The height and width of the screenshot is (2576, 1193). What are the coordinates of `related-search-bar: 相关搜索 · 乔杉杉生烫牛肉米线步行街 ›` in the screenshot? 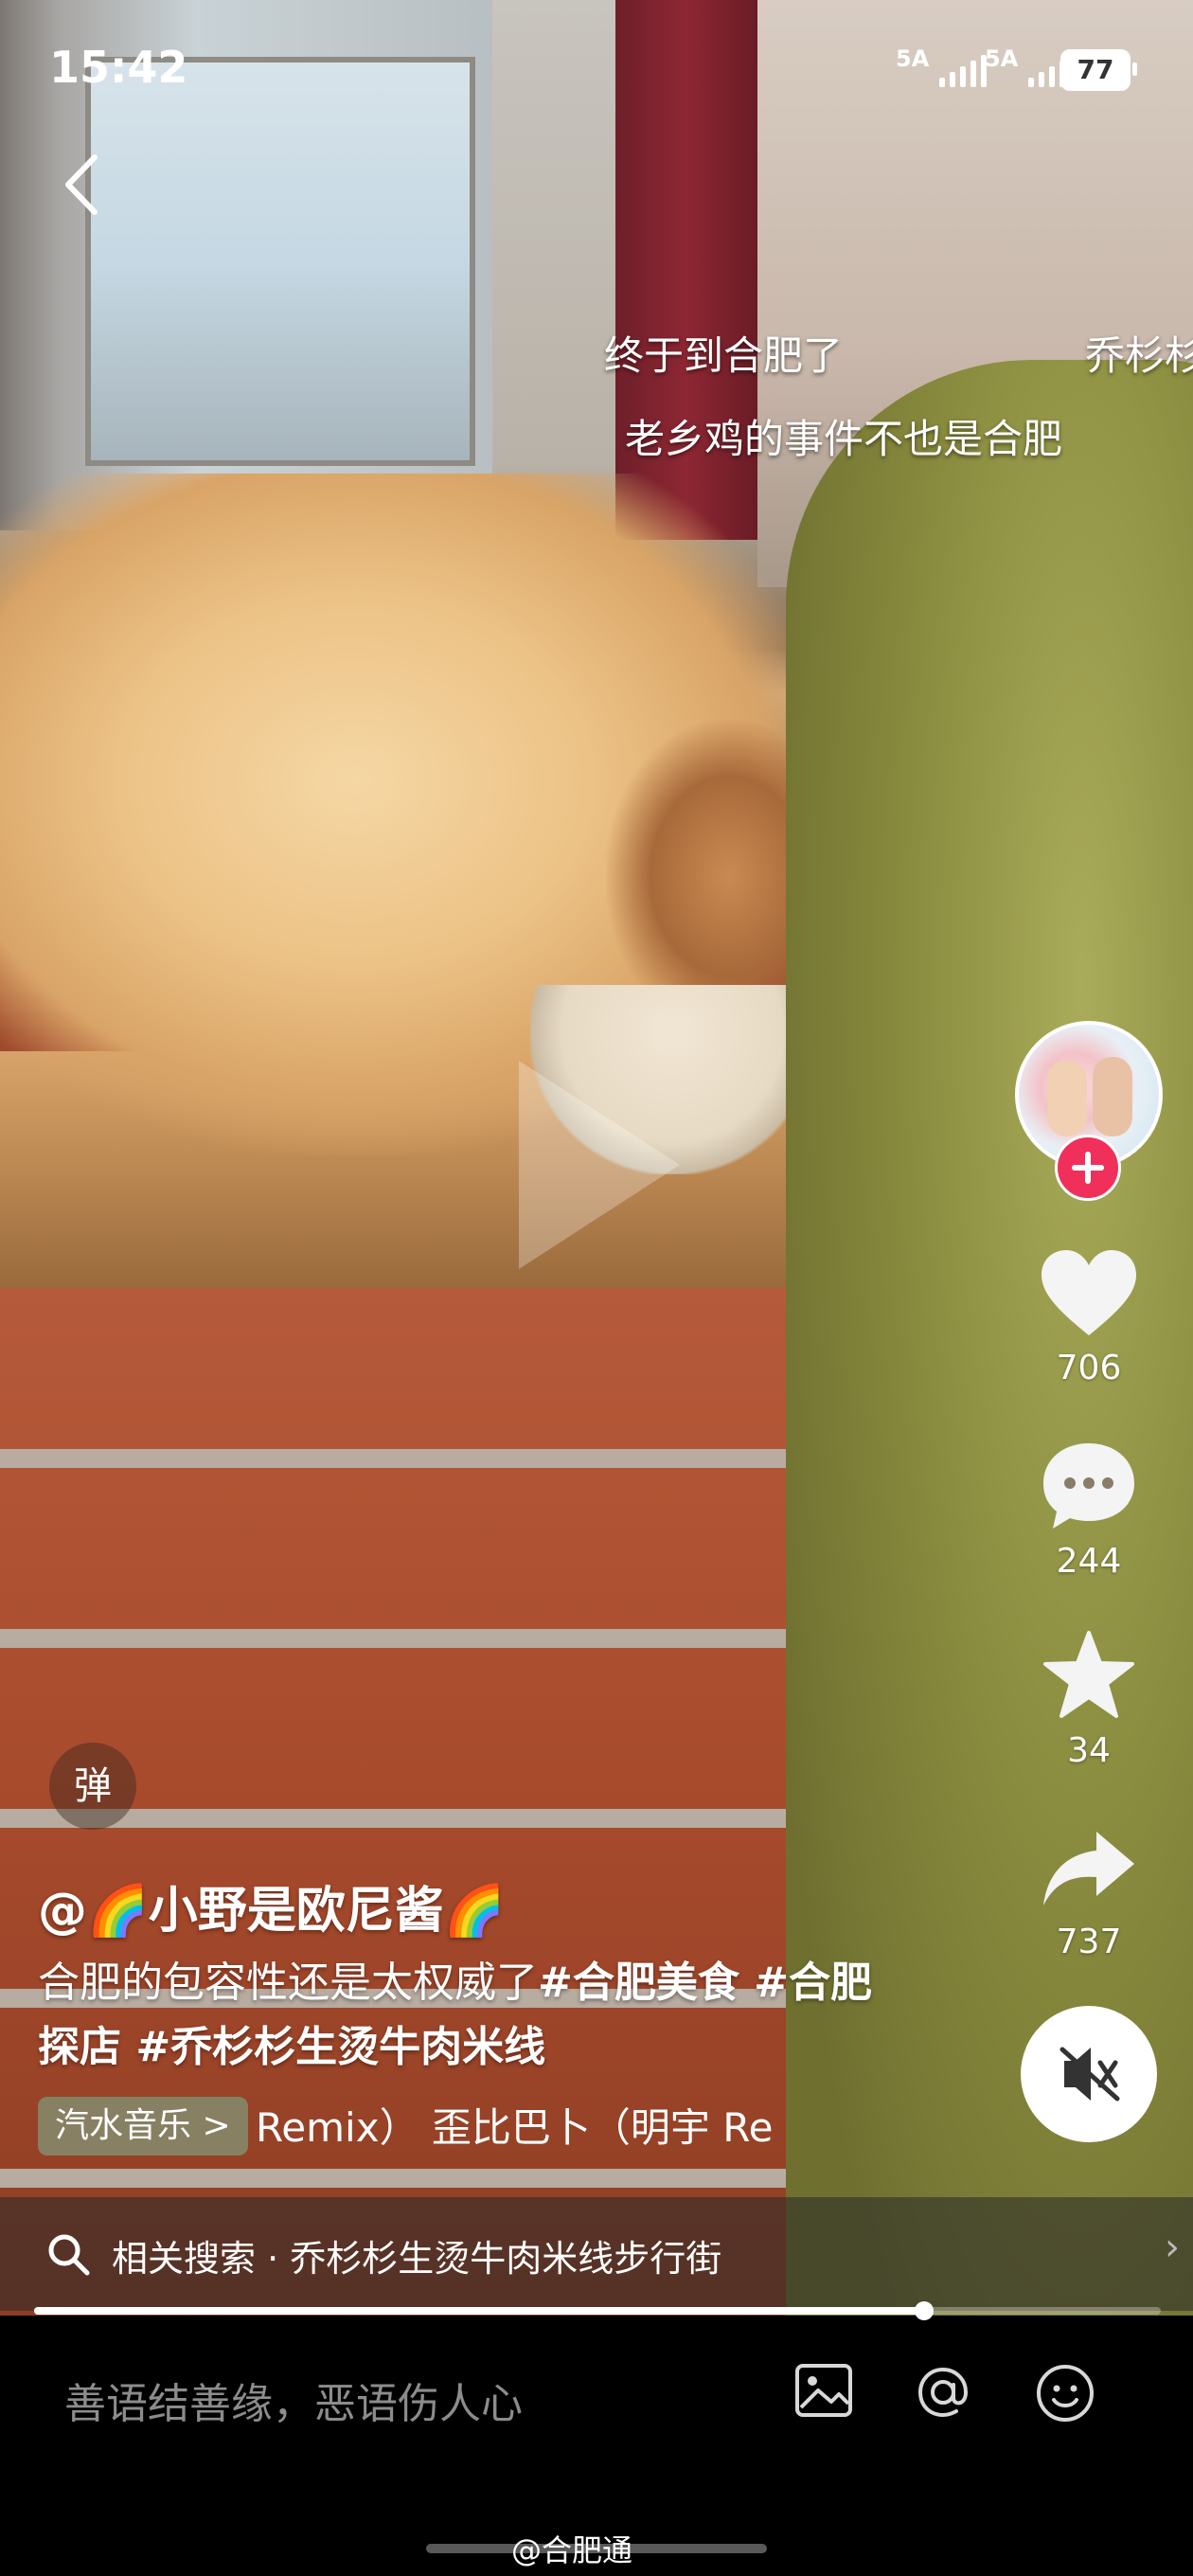 It's located at (596, 2254).